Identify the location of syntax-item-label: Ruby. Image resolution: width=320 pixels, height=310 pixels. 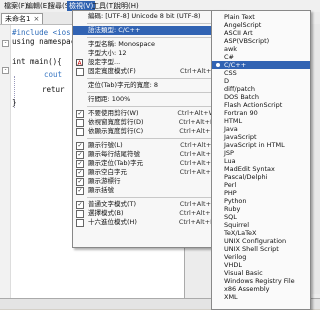
(232, 209).